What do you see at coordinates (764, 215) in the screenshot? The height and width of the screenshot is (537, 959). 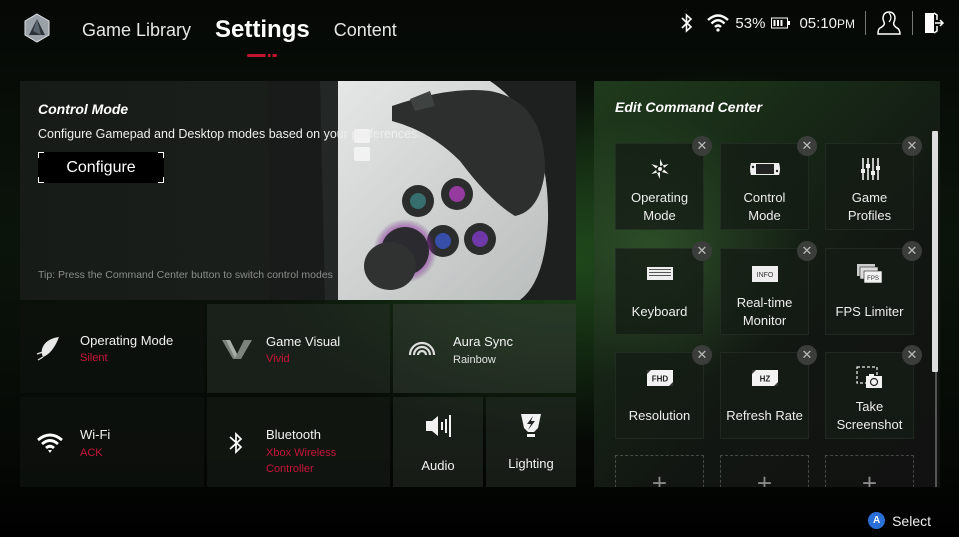 I see `cc-item-label-line2: Mode` at bounding box center [764, 215].